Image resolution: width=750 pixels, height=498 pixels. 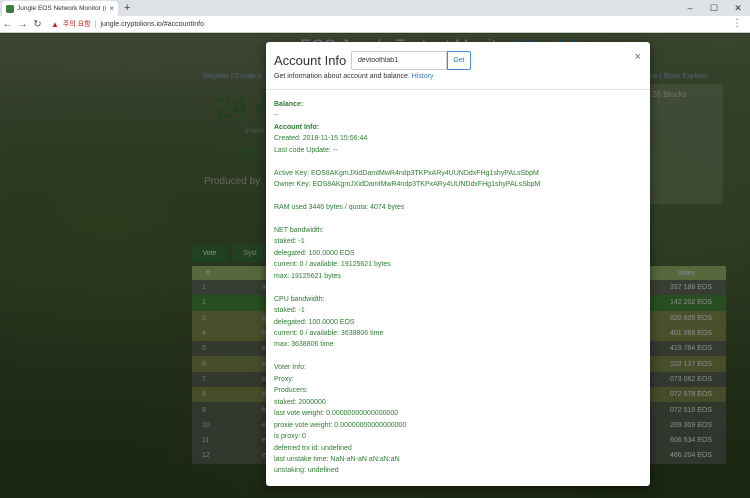 I want to click on net-title: NET bandwidth:, so click(x=299, y=230).